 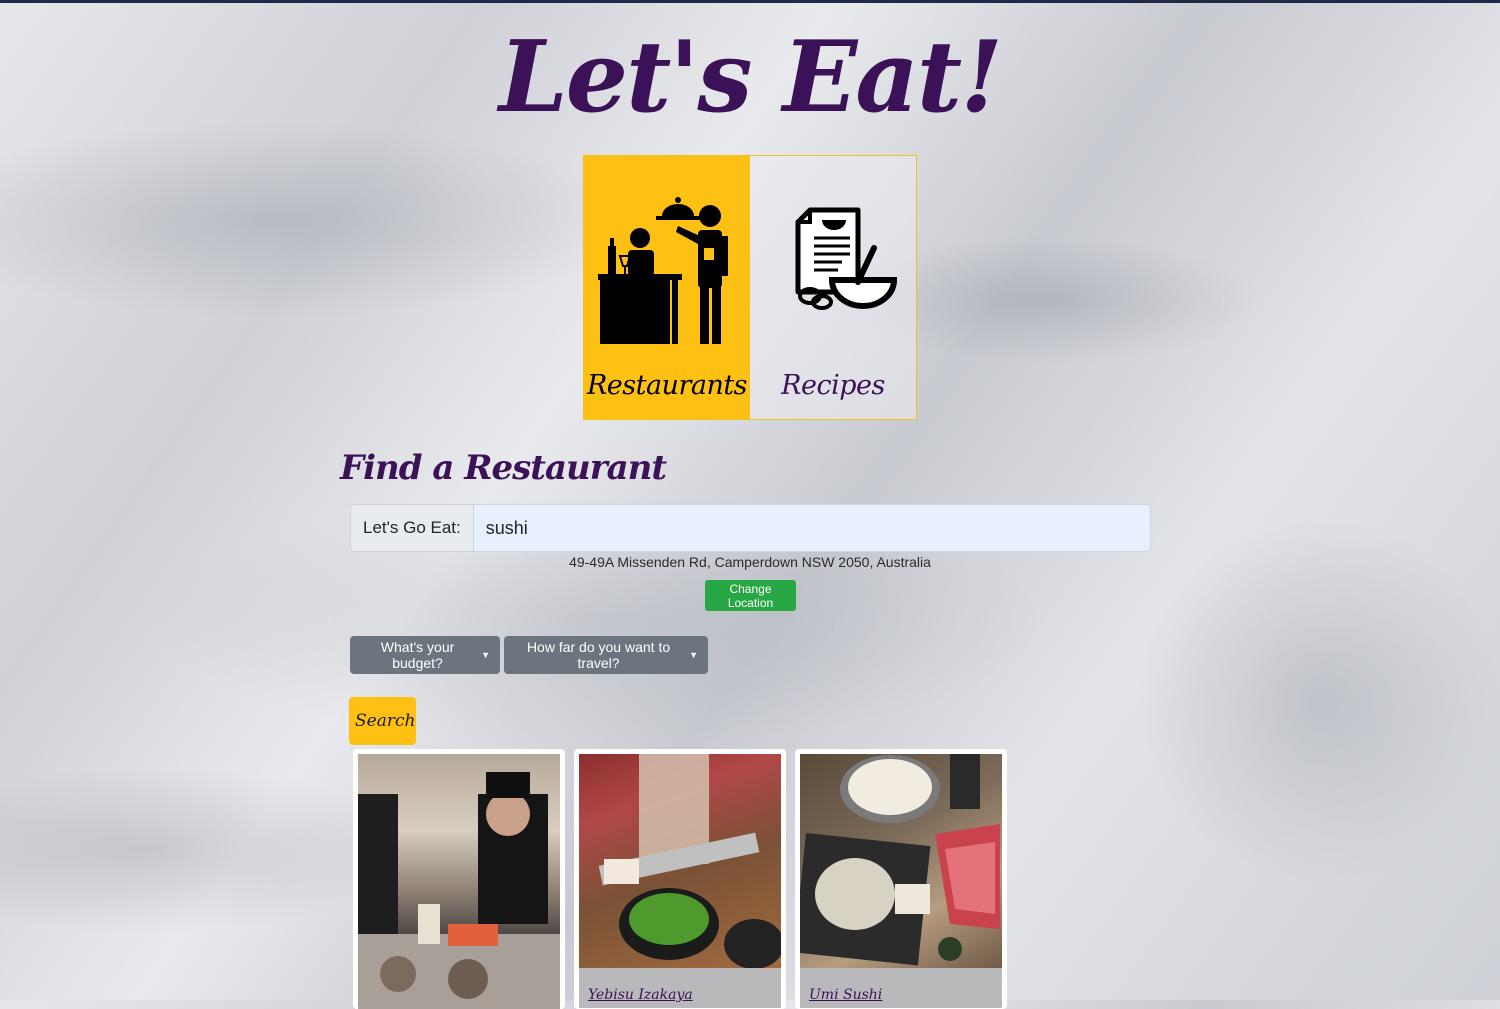 What do you see at coordinates (667, 385) in the screenshot?
I see `tile-label-restaurants: Restaurants` at bounding box center [667, 385].